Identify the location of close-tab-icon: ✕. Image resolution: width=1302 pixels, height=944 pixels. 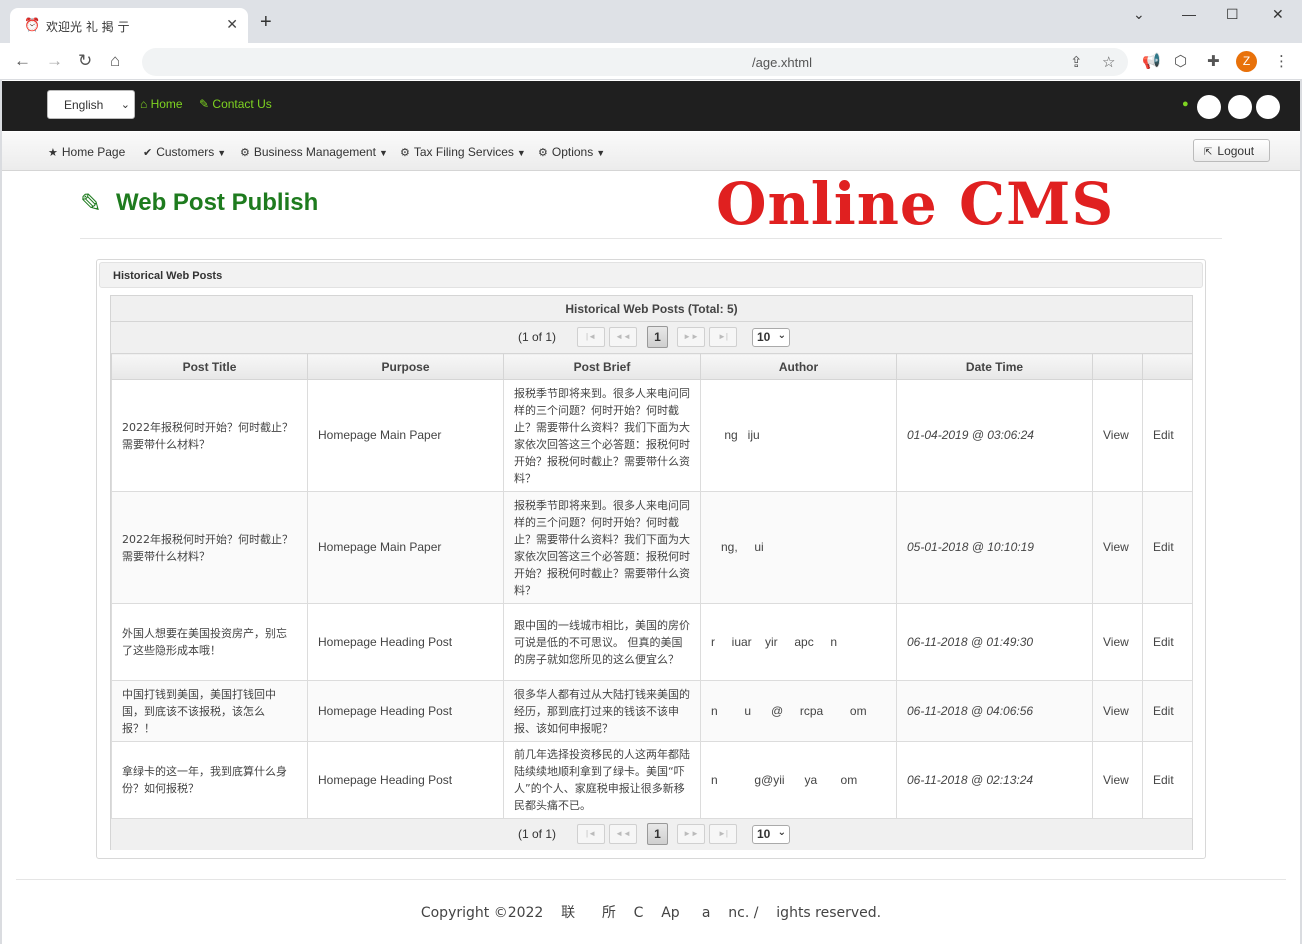
(232, 24).